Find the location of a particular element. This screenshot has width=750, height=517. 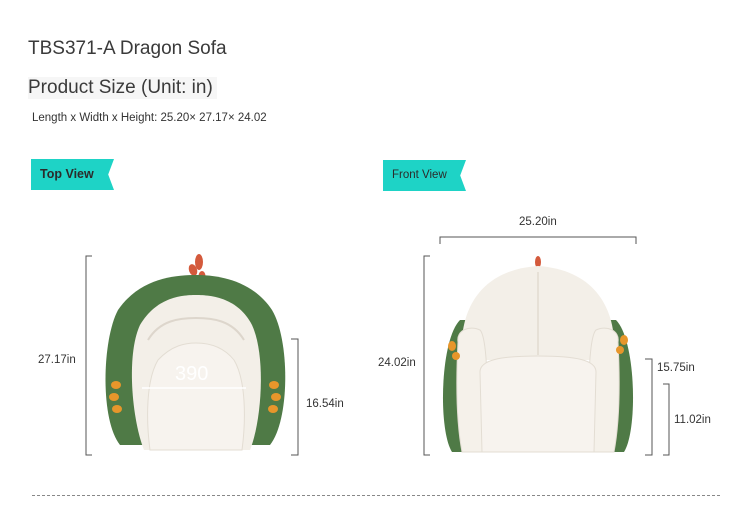

top-depth-label: 27.17in is located at coordinates (57, 360).